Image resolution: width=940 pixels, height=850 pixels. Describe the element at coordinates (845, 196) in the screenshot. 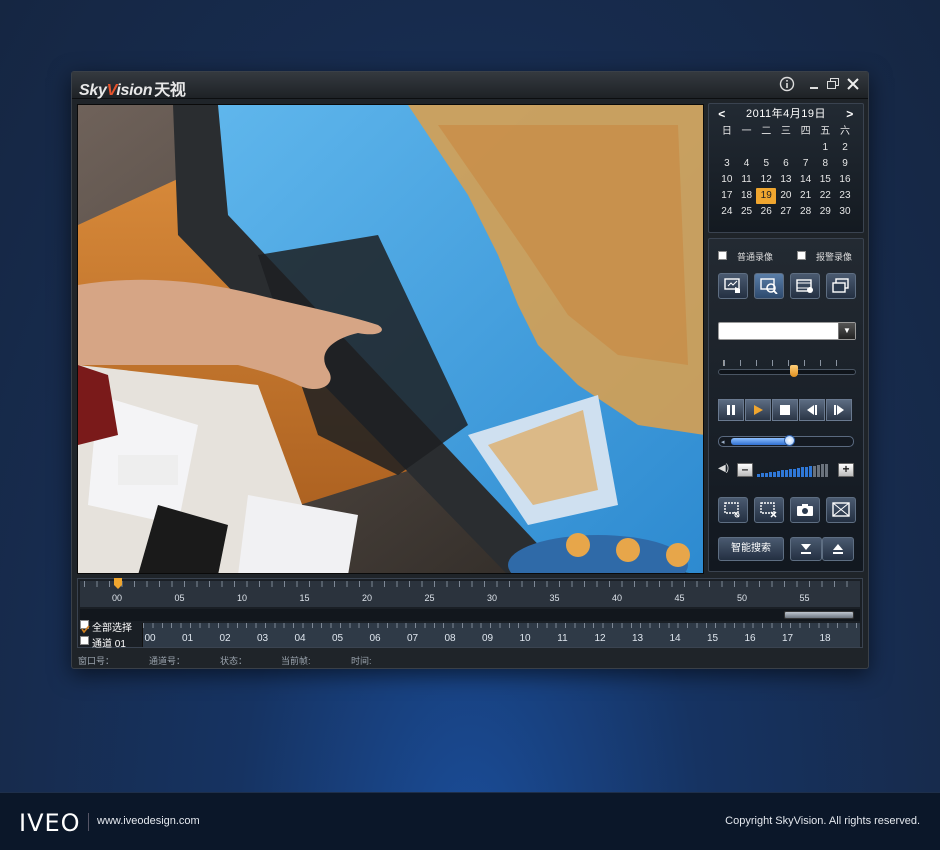

I see `calendar-day: 23` at that location.